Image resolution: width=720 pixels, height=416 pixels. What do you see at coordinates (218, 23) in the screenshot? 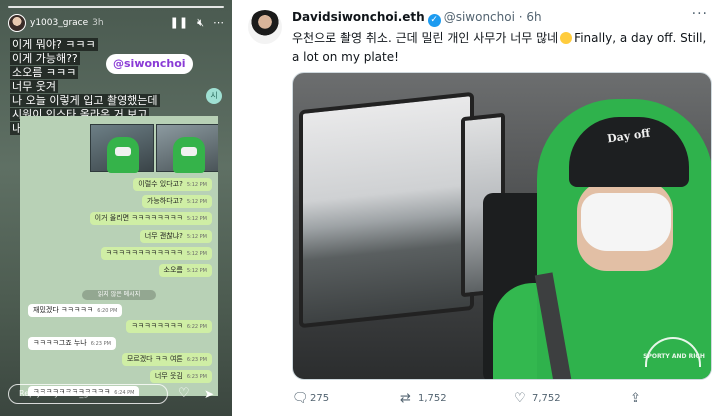
I see `more-icon: ⋯` at bounding box center [218, 23].